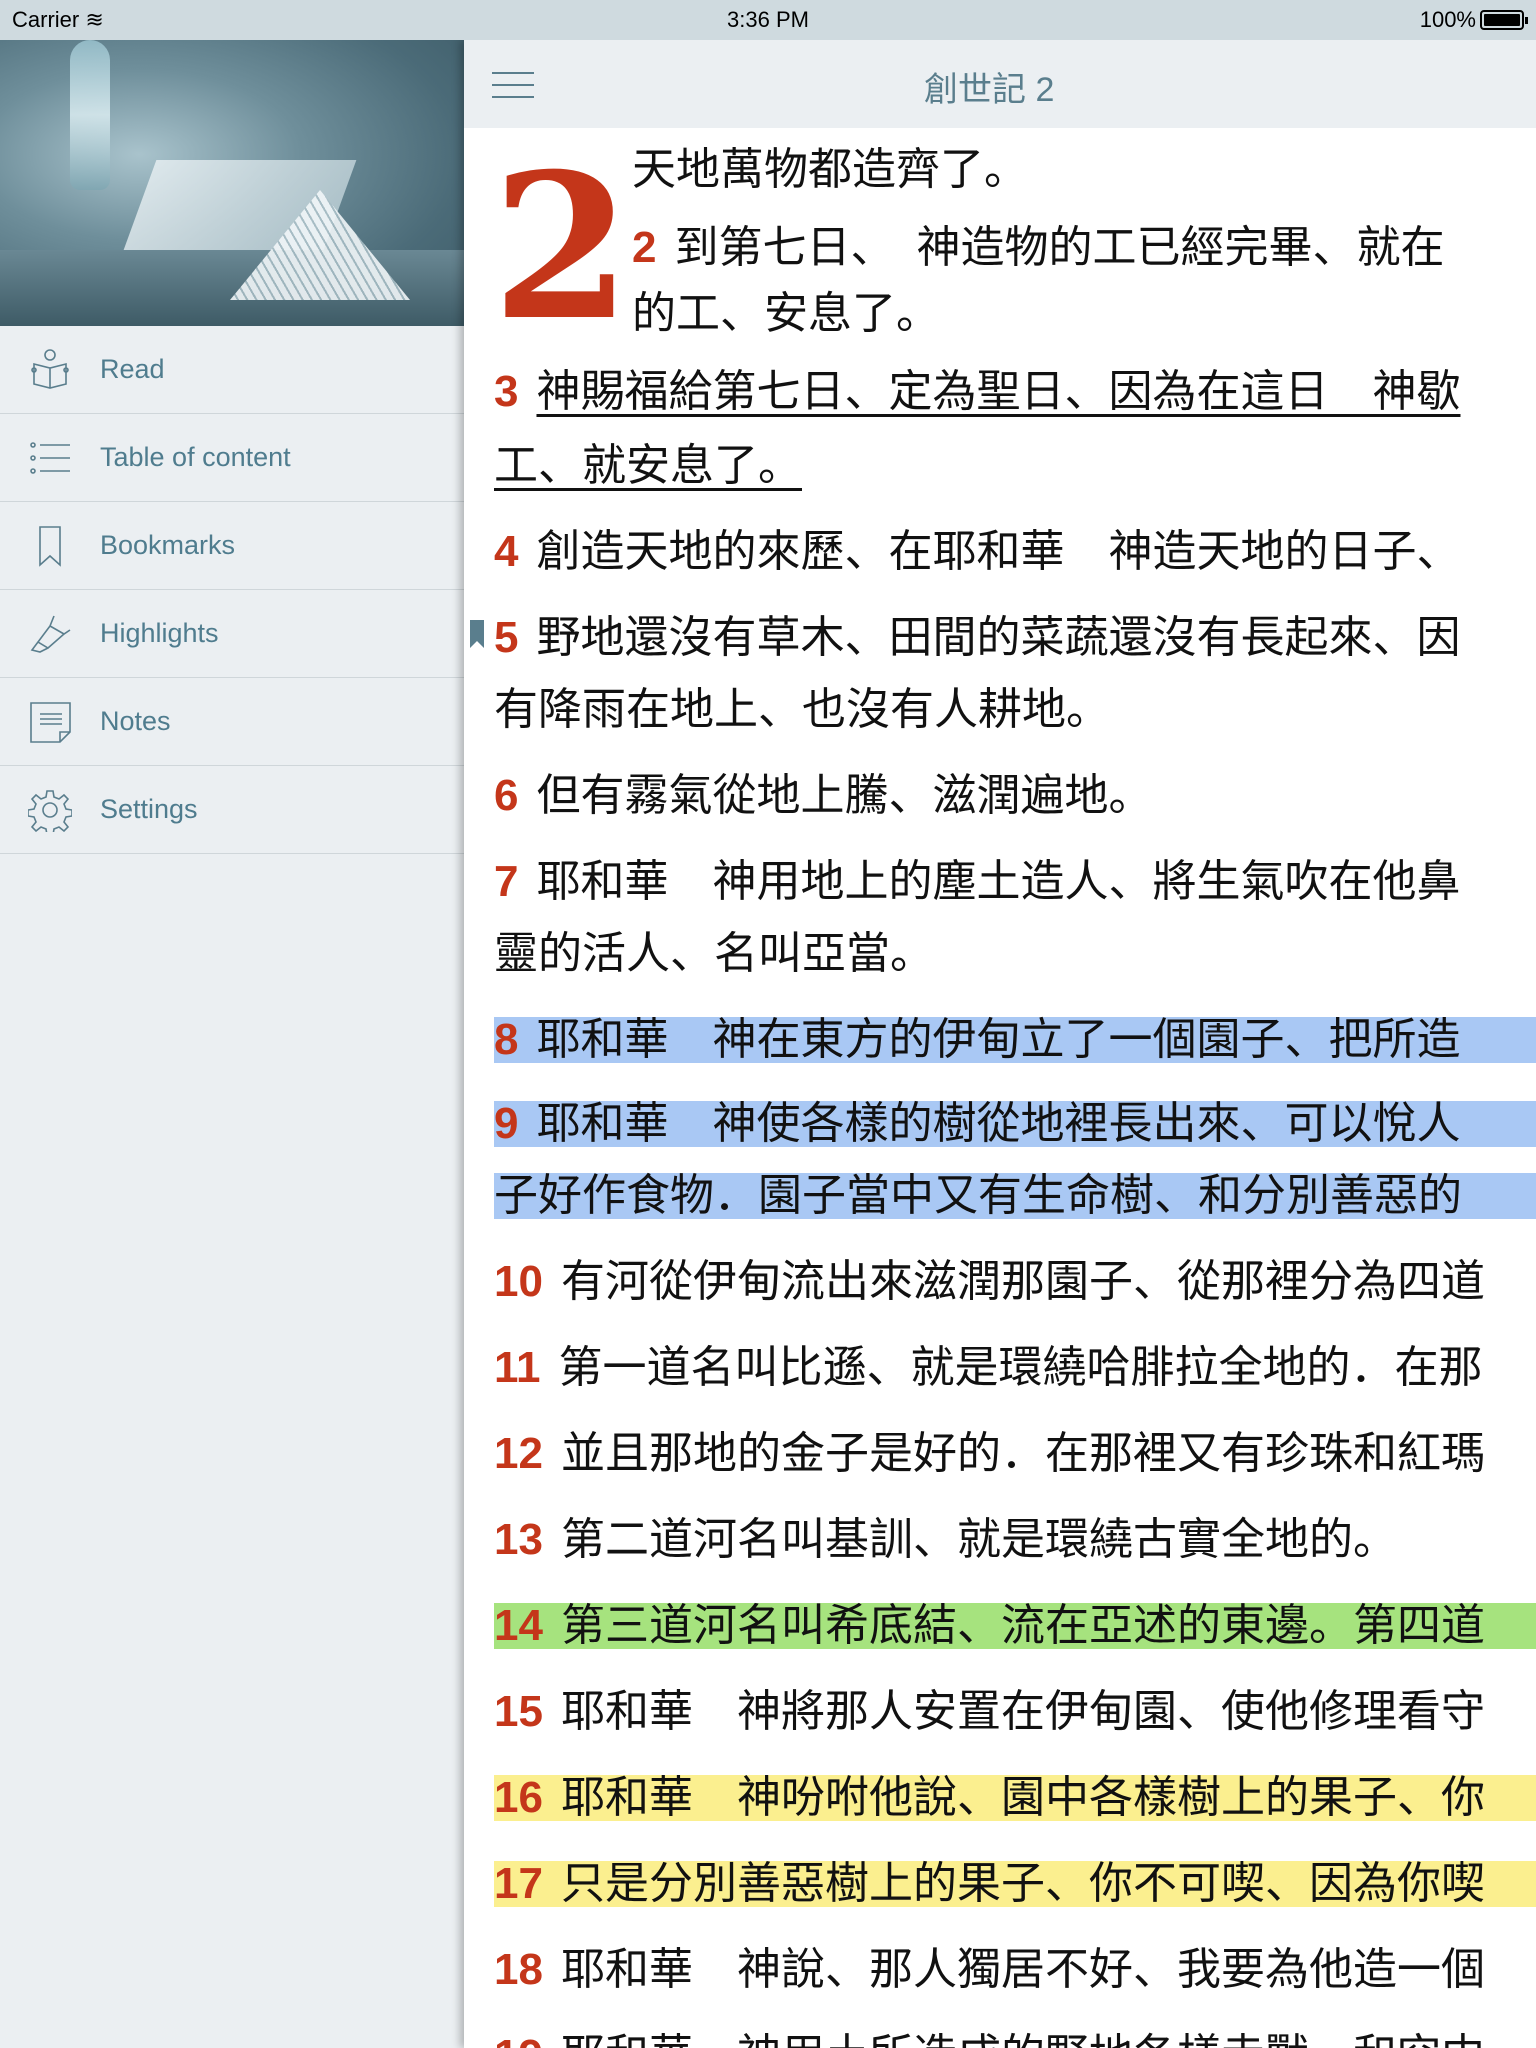 The image size is (1536, 2048). Describe the element at coordinates (518, 2039) in the screenshot. I see `verse-number: 19` at that location.